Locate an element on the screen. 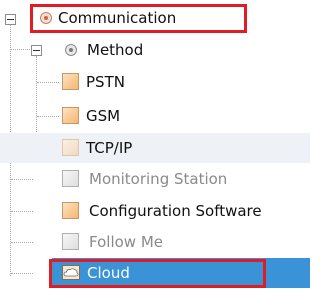 The width and height of the screenshot is (320, 290). tree-node-tcpip: TCP/IP is located at coordinates (155, 148).